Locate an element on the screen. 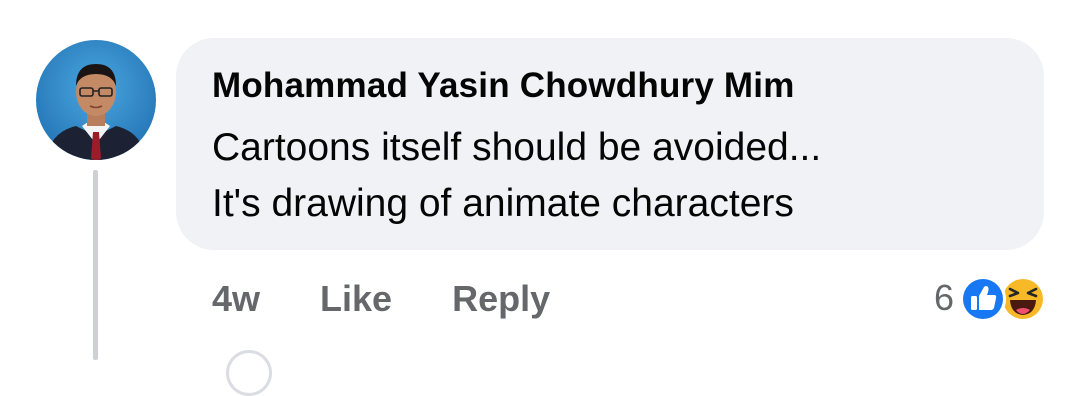 Image resolution: width=1080 pixels, height=396 pixels. avatar-photo is located at coordinates (96, 100).